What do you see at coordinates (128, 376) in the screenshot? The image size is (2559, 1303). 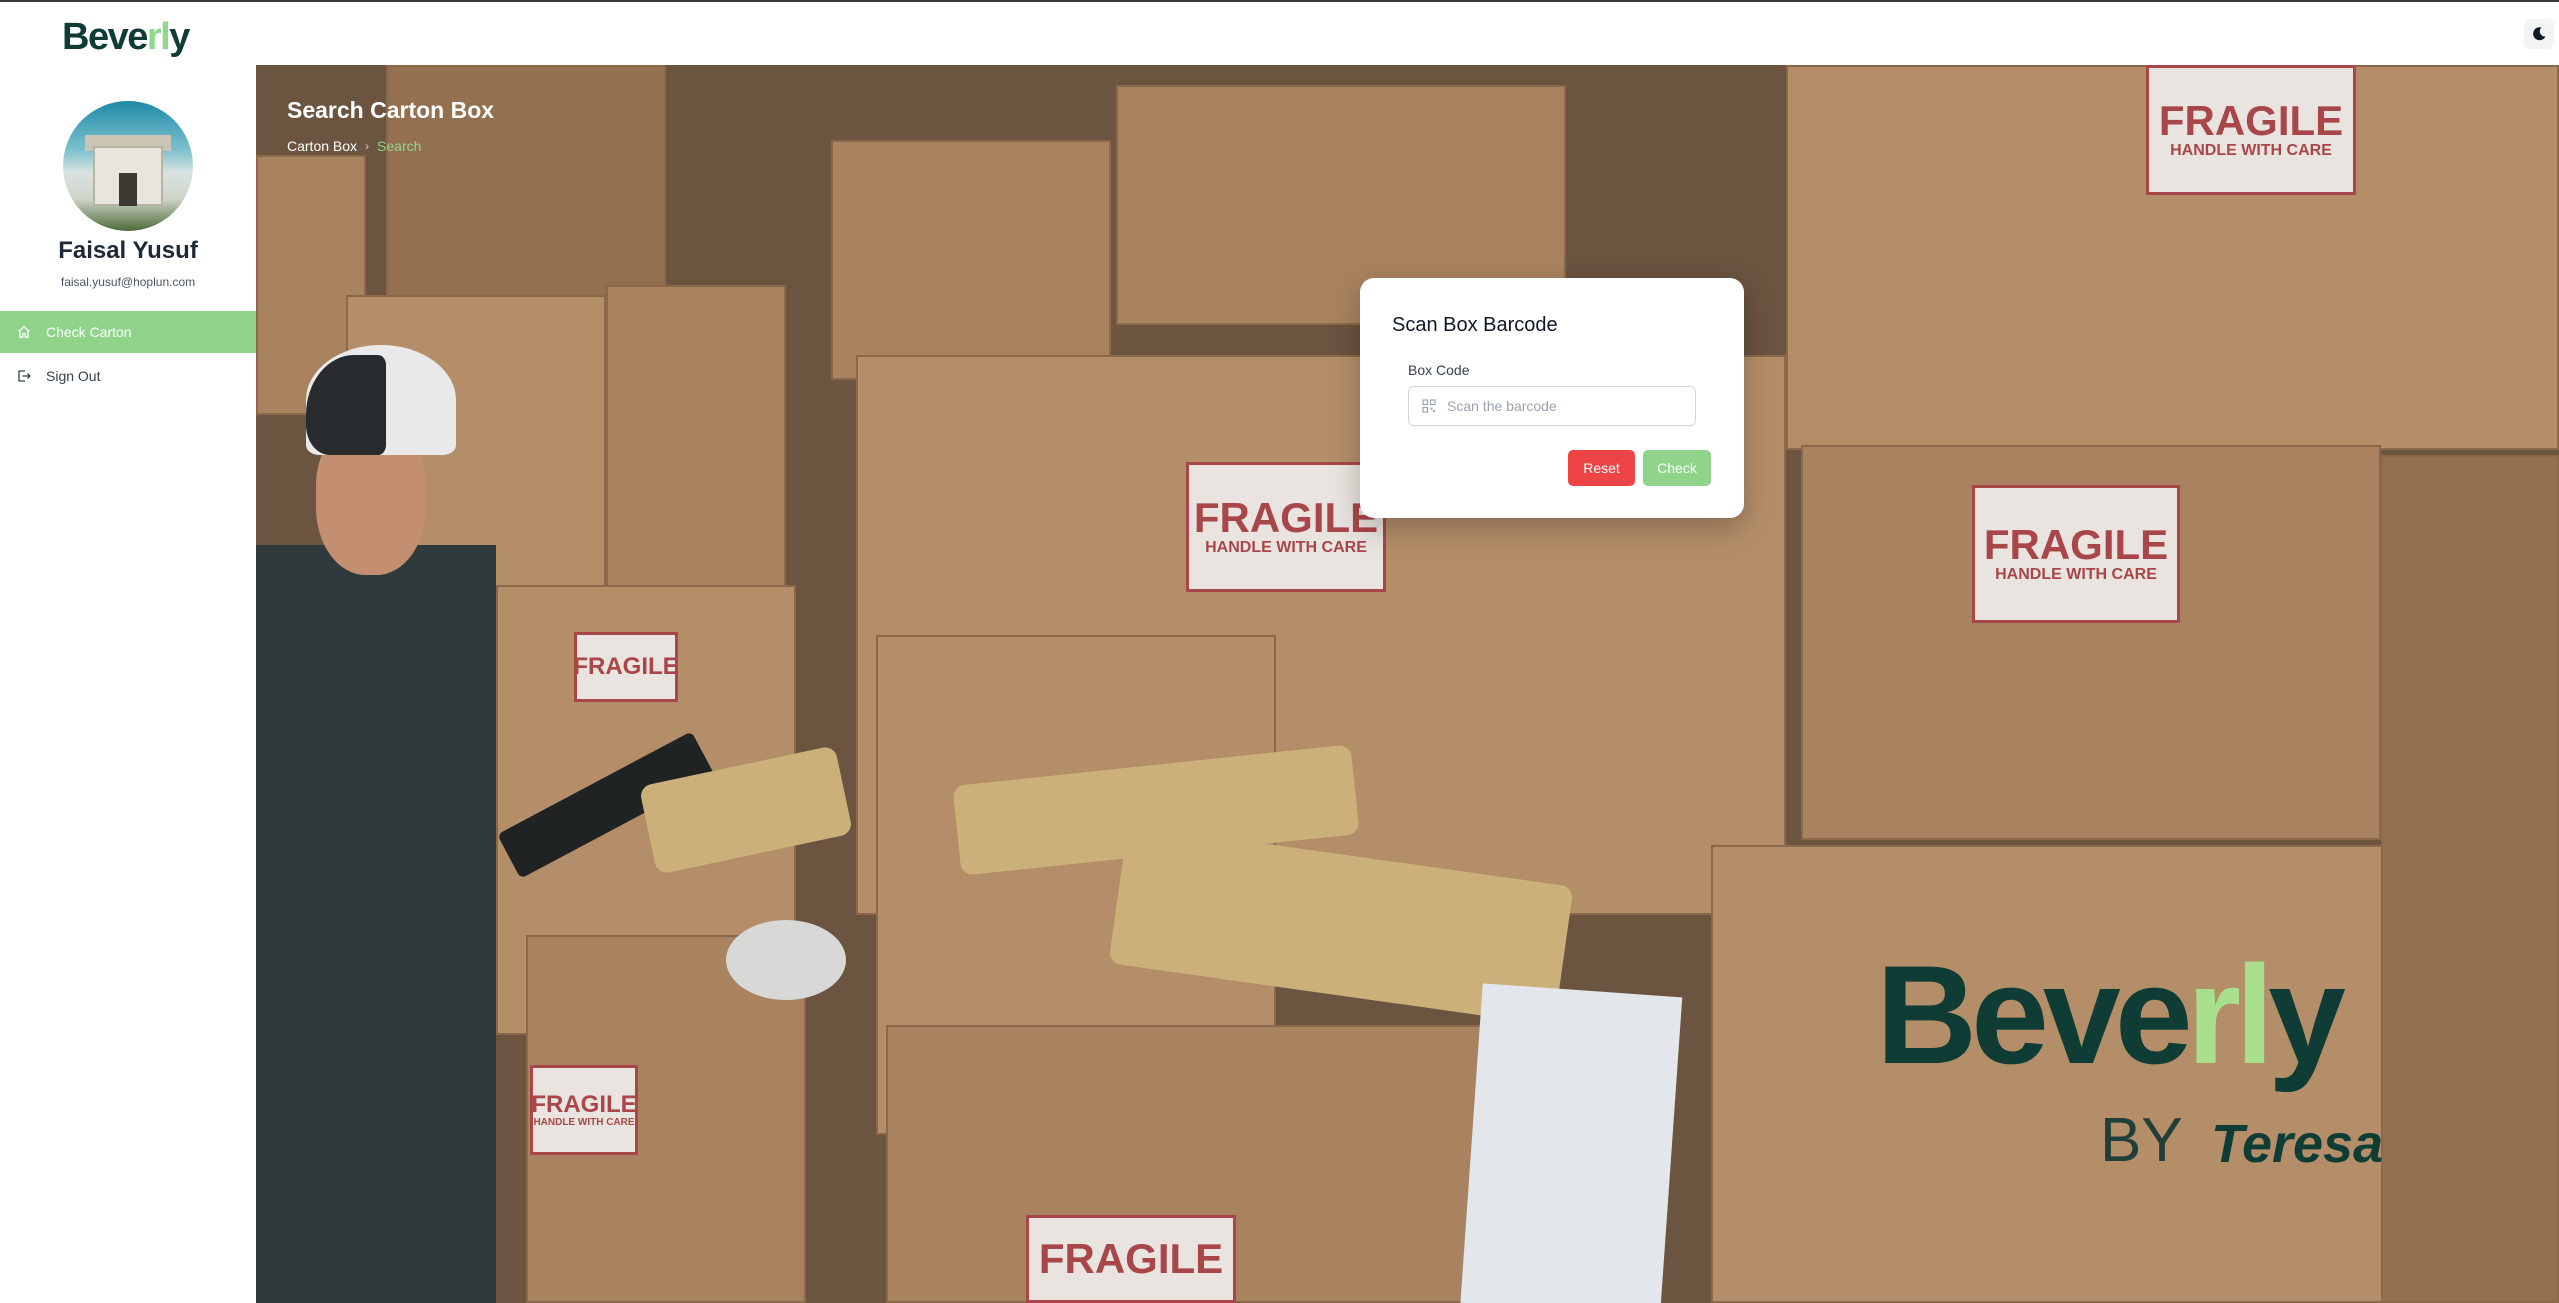 I see `sidebar-item-sign-out: Sign Out` at bounding box center [128, 376].